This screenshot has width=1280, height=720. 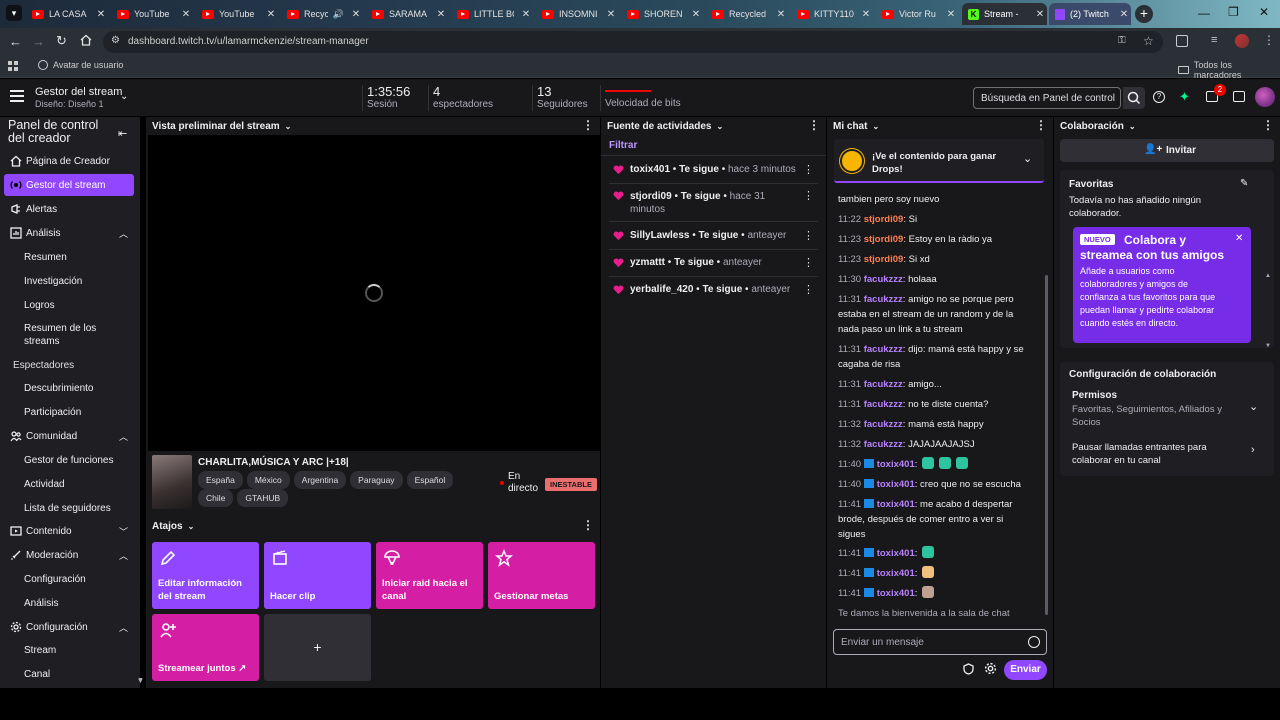 What do you see at coordinates (70, 674) in the screenshot?
I see `sidebar-item-channel: Canal` at bounding box center [70, 674].